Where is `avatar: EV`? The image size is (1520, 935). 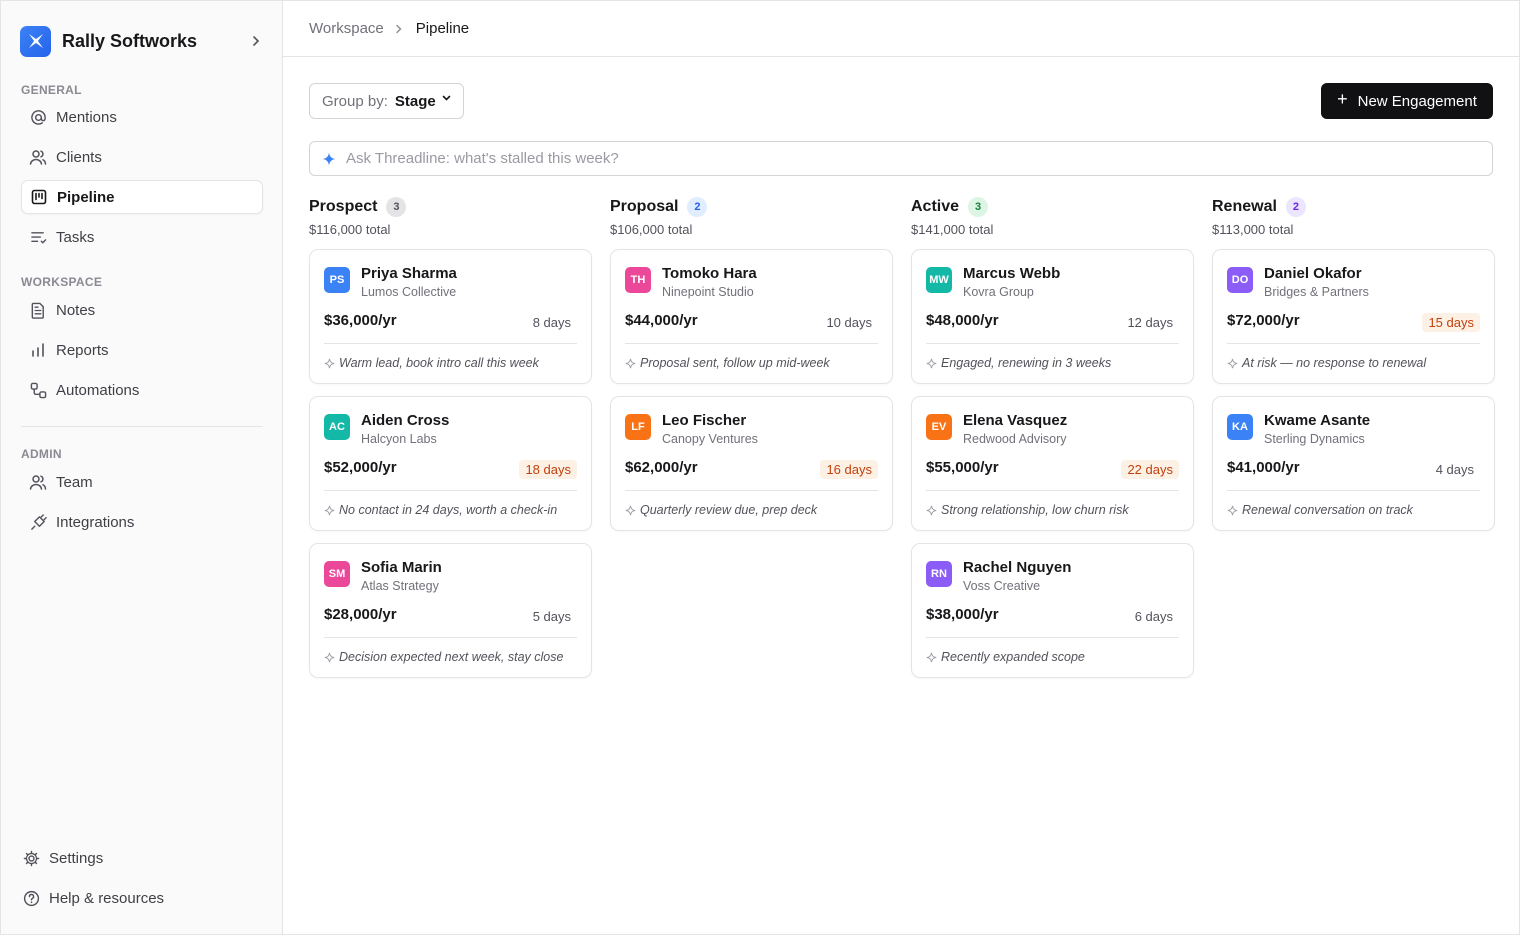
avatar: EV is located at coordinates (939, 427).